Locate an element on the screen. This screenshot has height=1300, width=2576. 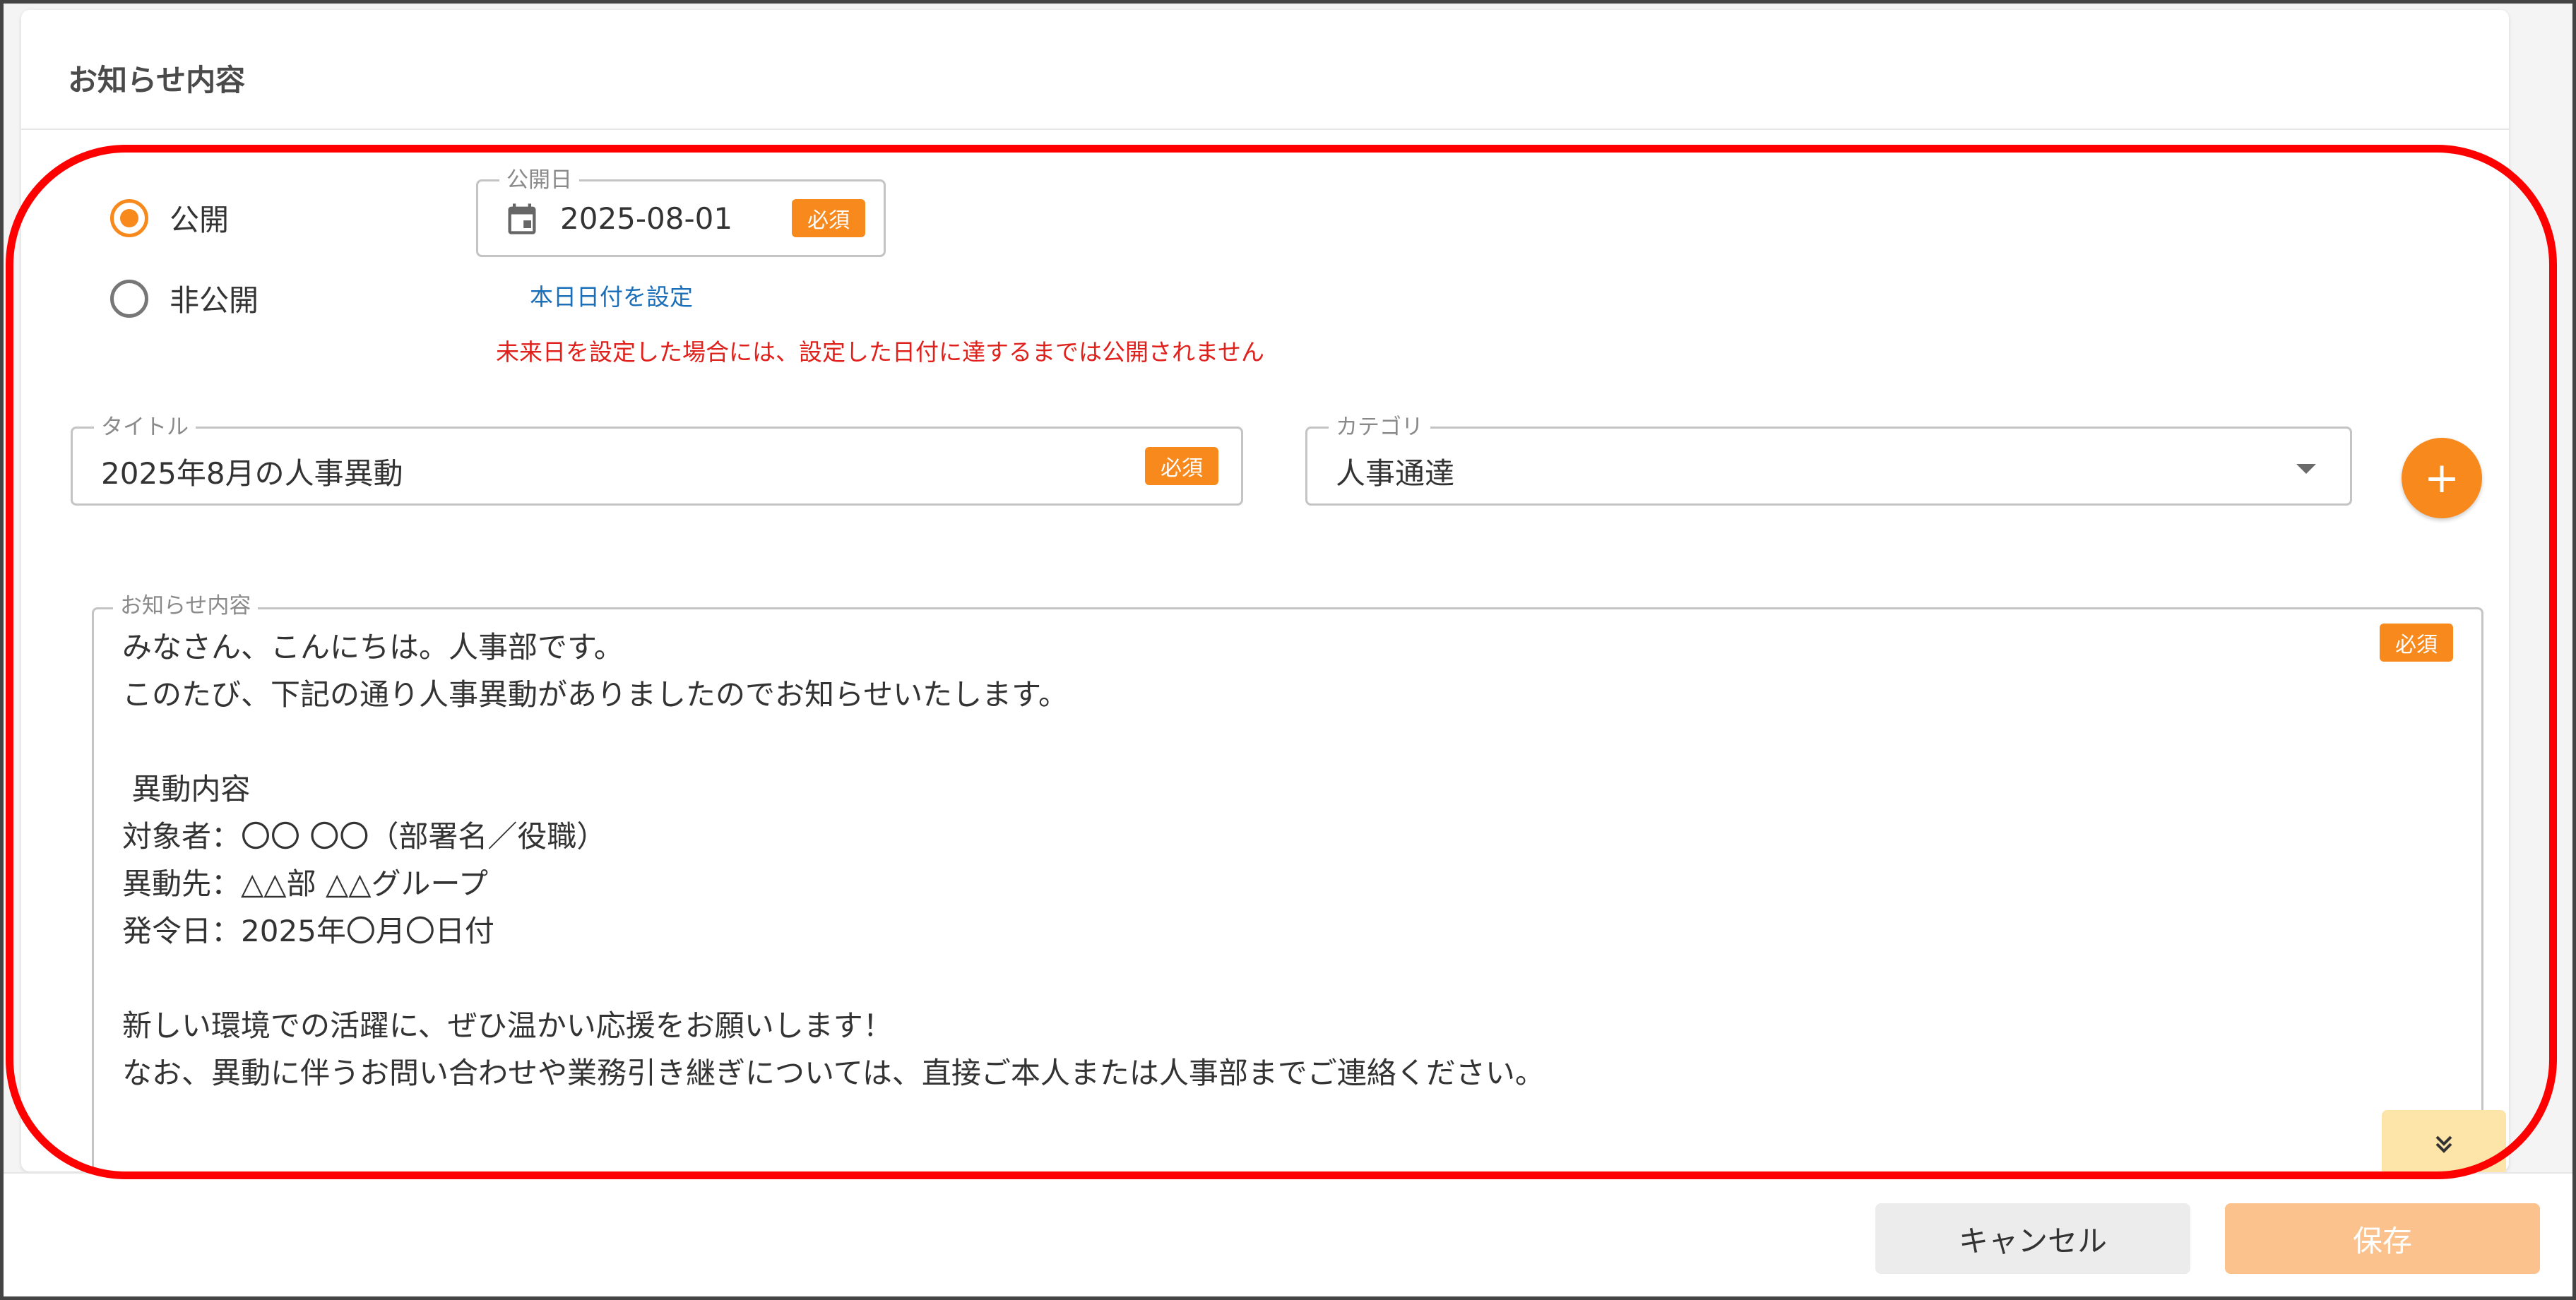
radio-public-indicator is located at coordinates (129, 217).